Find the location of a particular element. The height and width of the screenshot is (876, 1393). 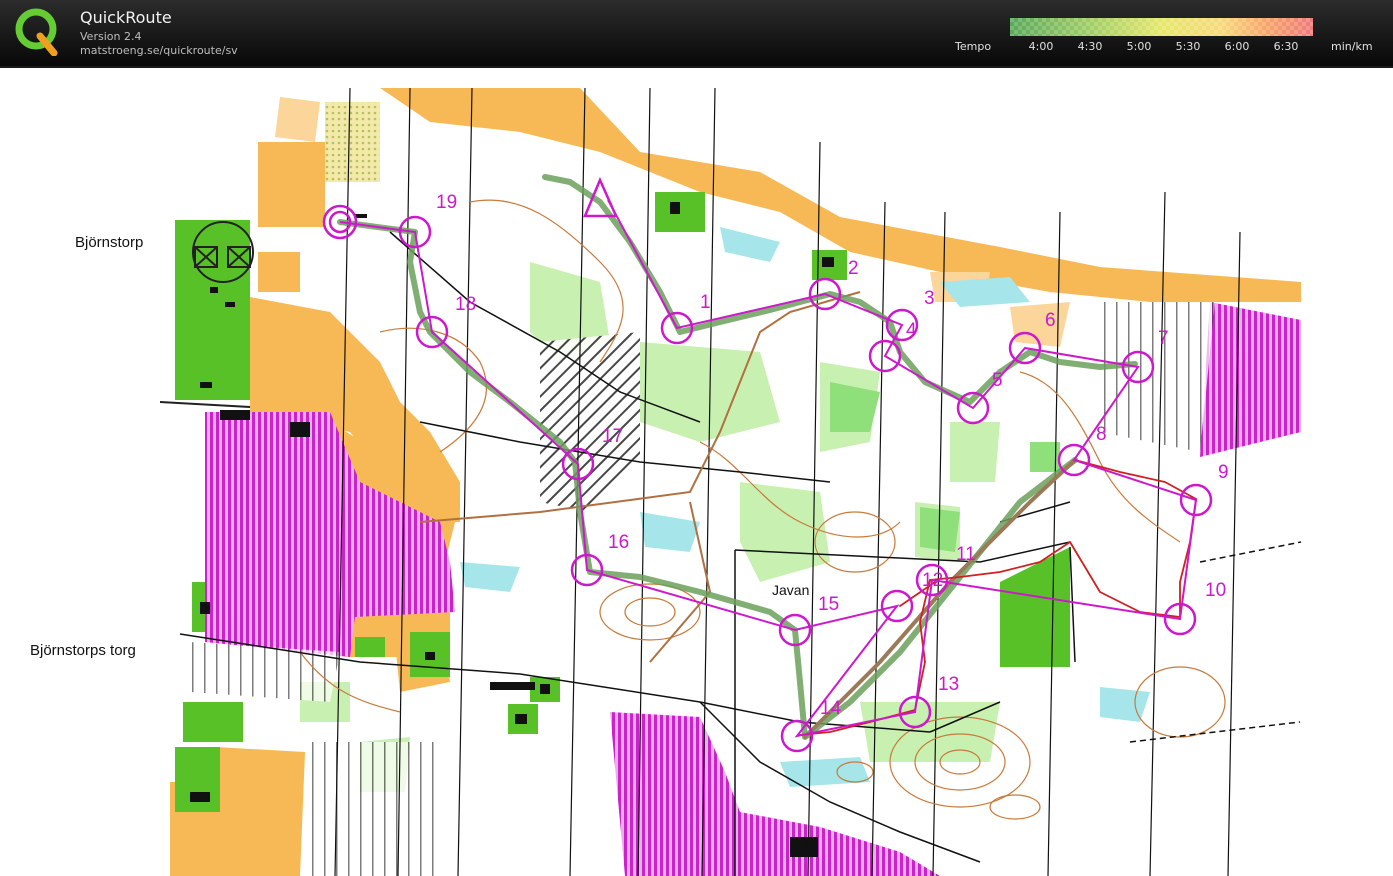

control-number-10: 10 is located at coordinates (1215, 590).